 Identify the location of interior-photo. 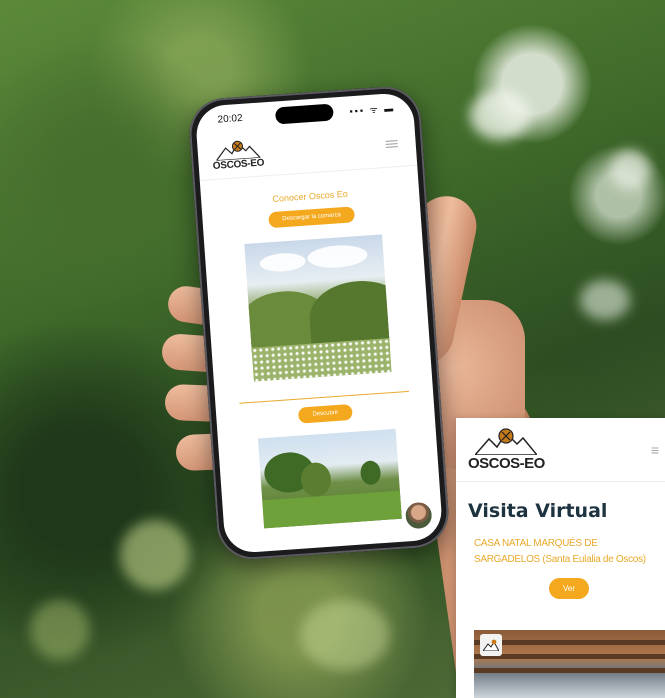
(569, 664).